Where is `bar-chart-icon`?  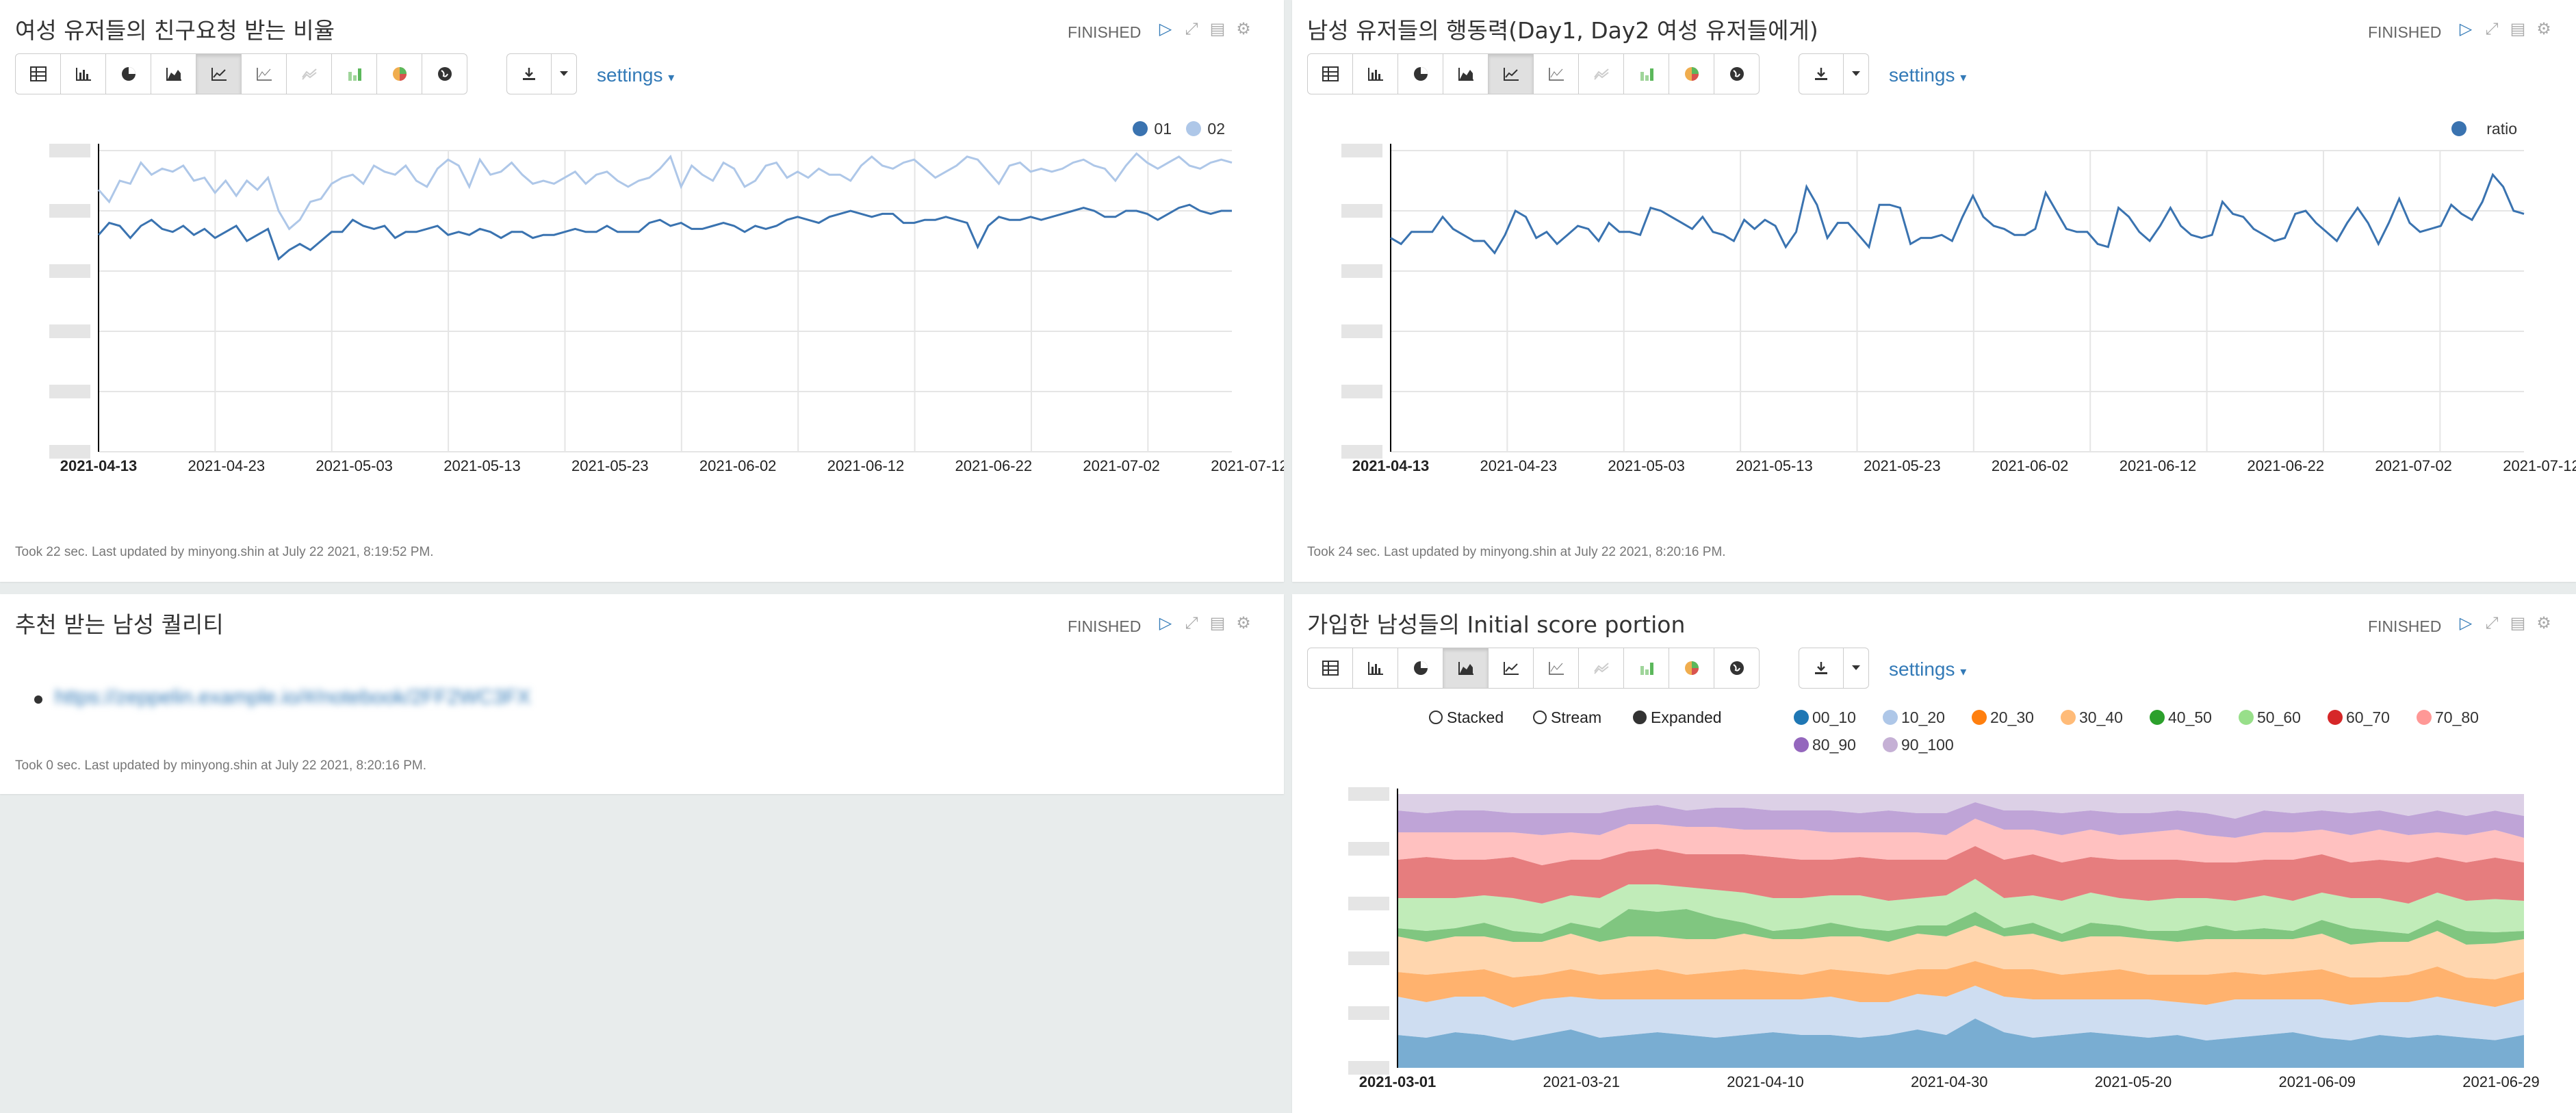 bar-chart-icon is located at coordinates (1375, 668).